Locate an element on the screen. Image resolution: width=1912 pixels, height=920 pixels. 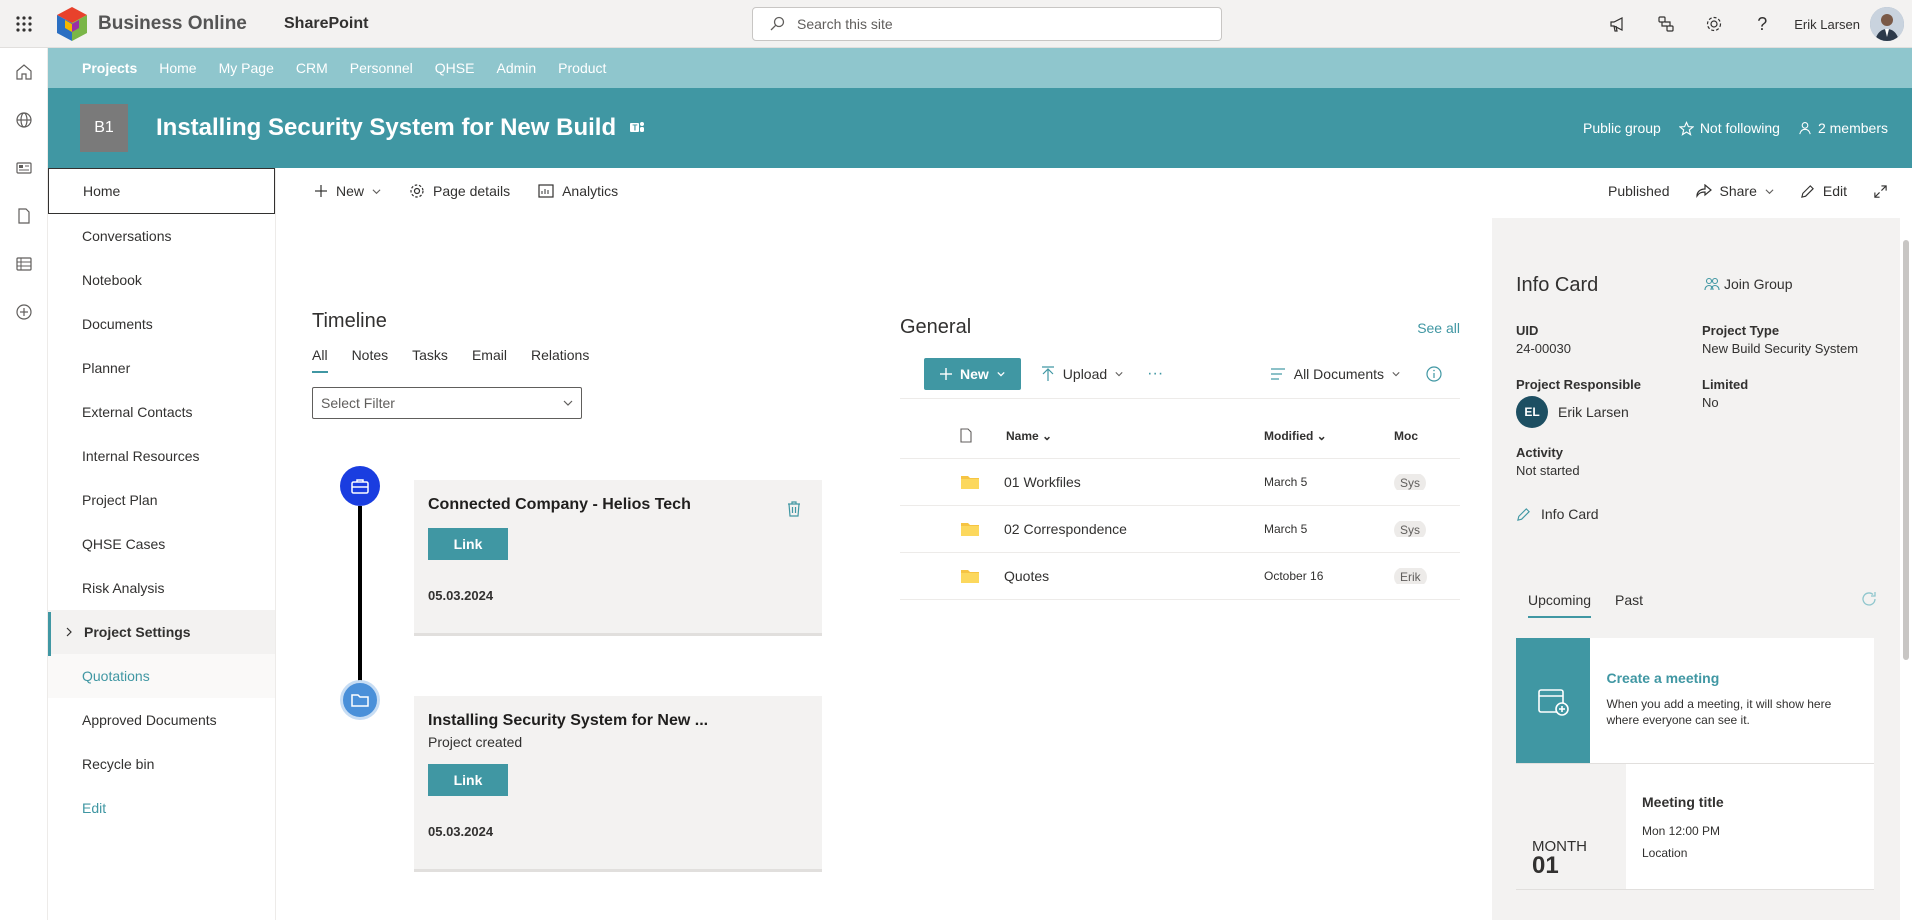
share-nodes-icon is located at coordinates (1666, 24).